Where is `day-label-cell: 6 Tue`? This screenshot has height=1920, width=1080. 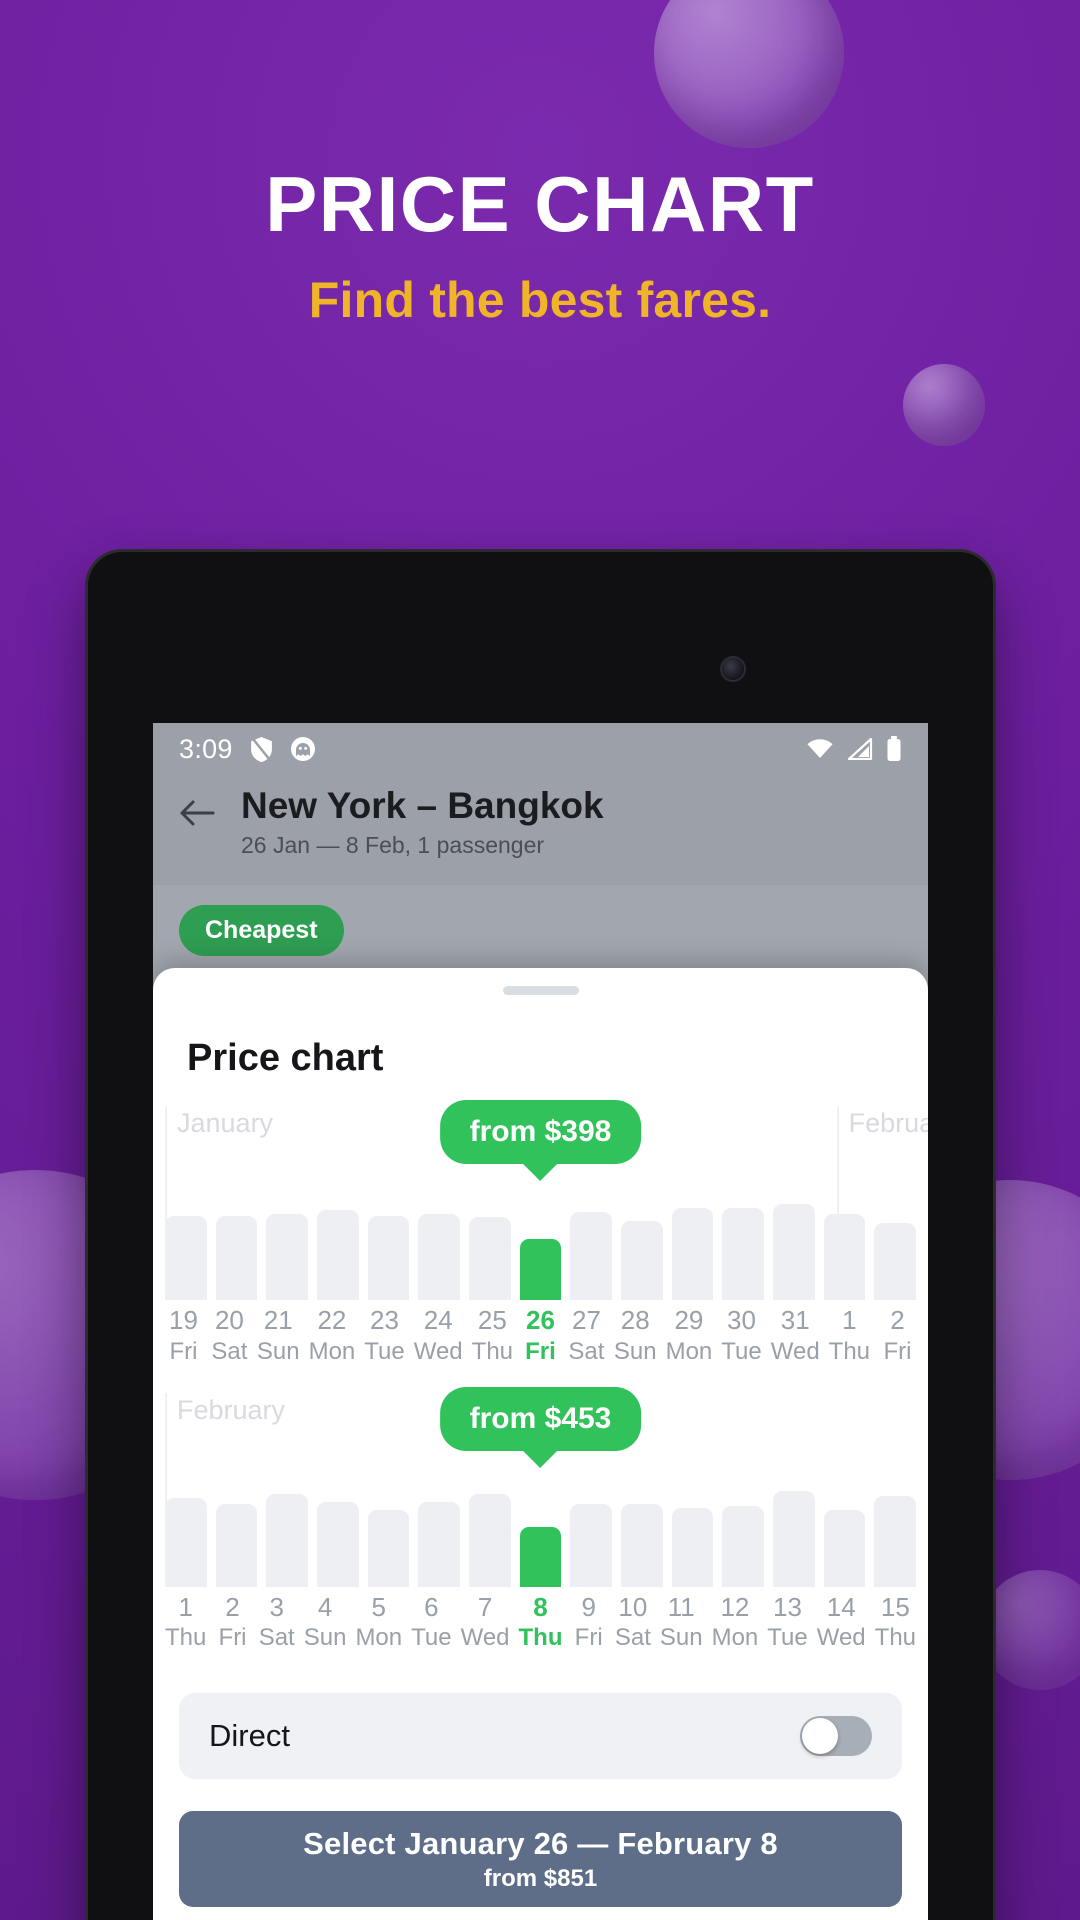
day-label-cell: 6 Tue is located at coordinates (431, 1622).